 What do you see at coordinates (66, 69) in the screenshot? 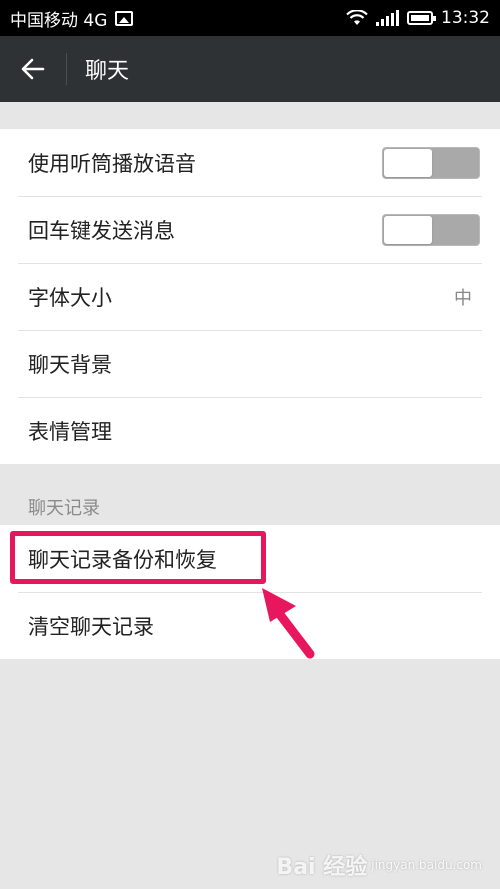
I see `toolbar-divider` at bounding box center [66, 69].